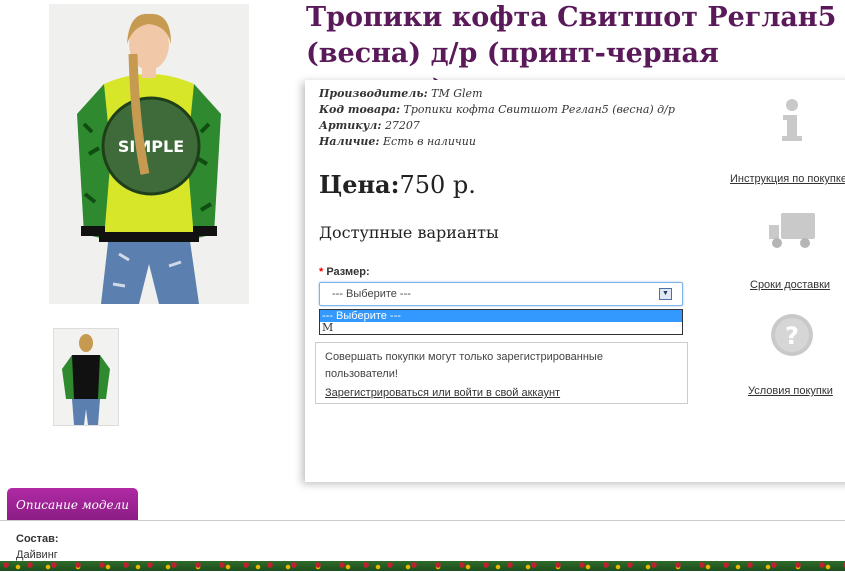  What do you see at coordinates (371, 294) in the screenshot?
I see `size-select-value: --- Выберите ---` at bounding box center [371, 294].